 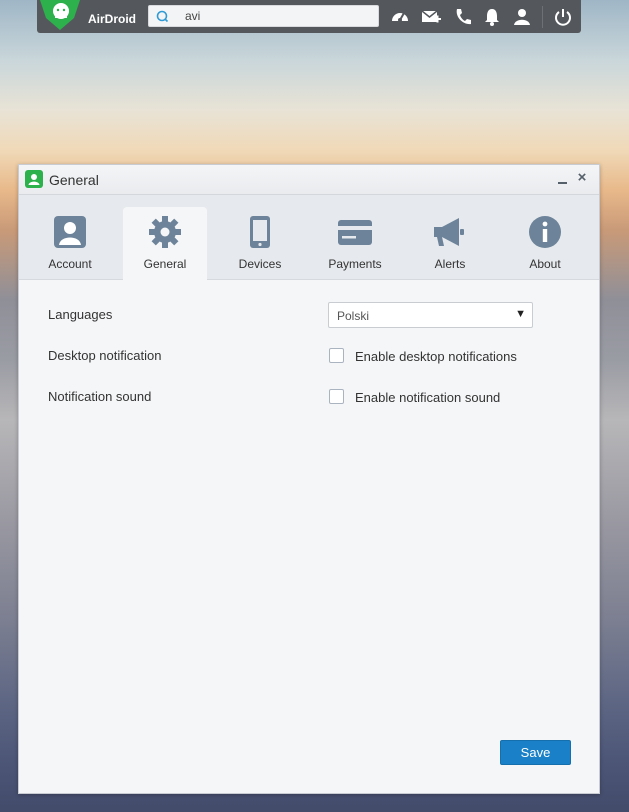 I want to click on phone-device-icon, so click(x=260, y=232).